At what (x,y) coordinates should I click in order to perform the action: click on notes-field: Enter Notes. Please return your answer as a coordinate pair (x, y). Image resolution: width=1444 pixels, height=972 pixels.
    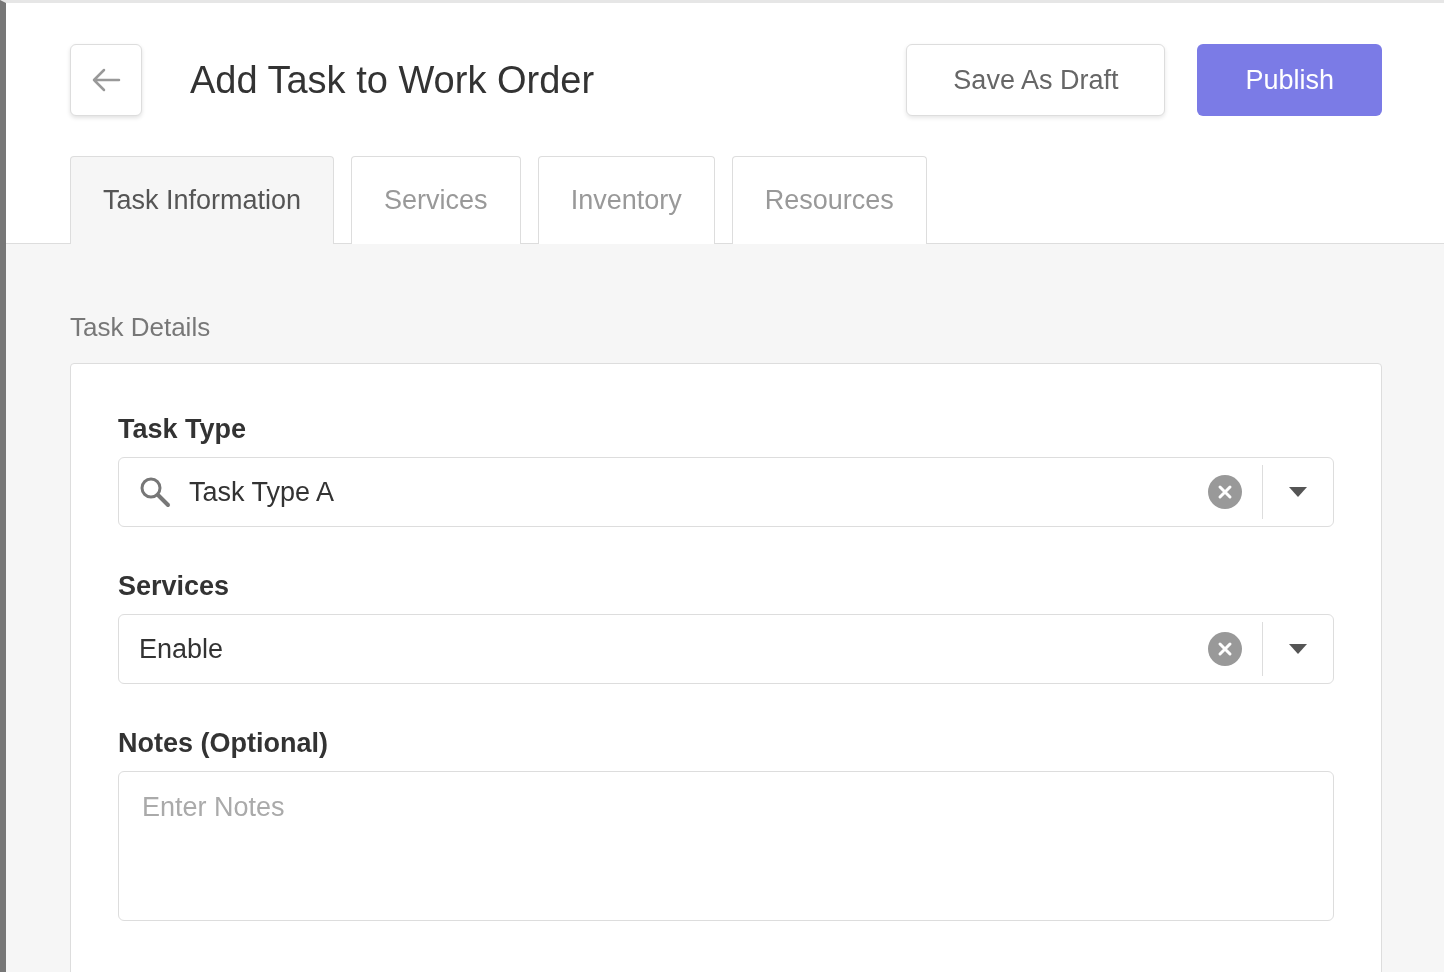
    Looking at the image, I should click on (726, 846).